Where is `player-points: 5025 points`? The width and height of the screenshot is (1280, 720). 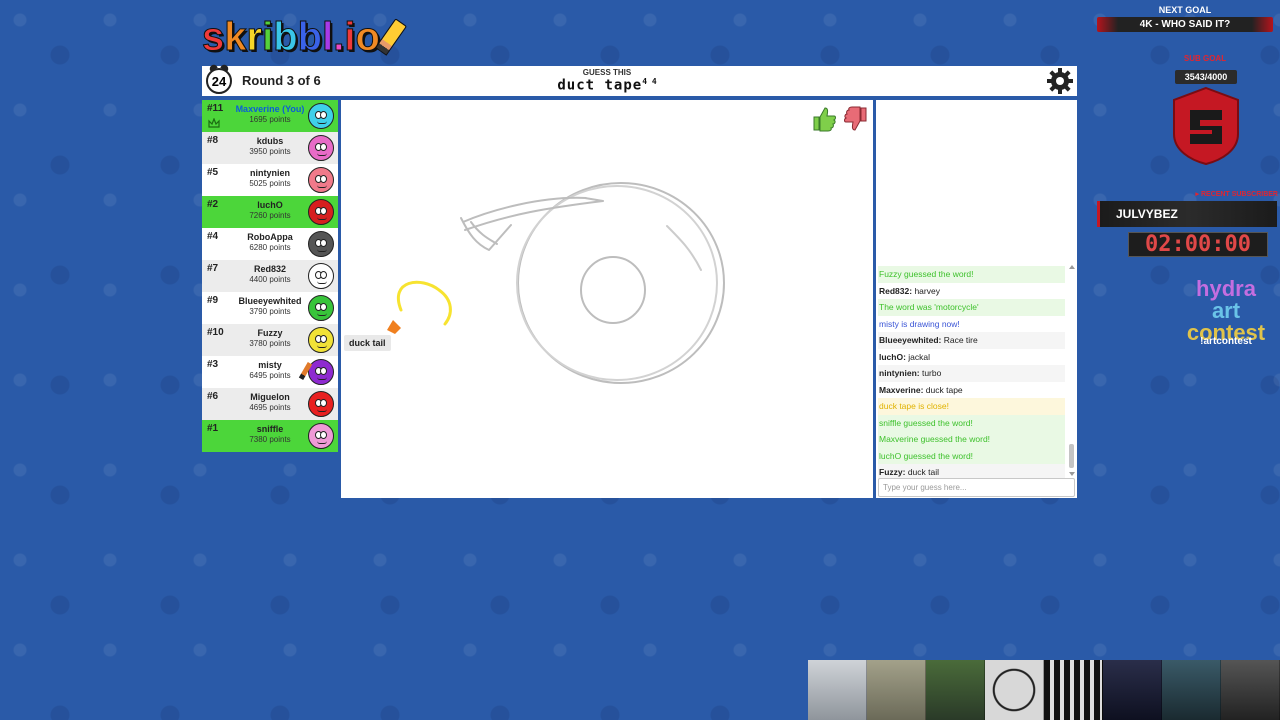
player-points: 5025 points is located at coordinates (270, 183).